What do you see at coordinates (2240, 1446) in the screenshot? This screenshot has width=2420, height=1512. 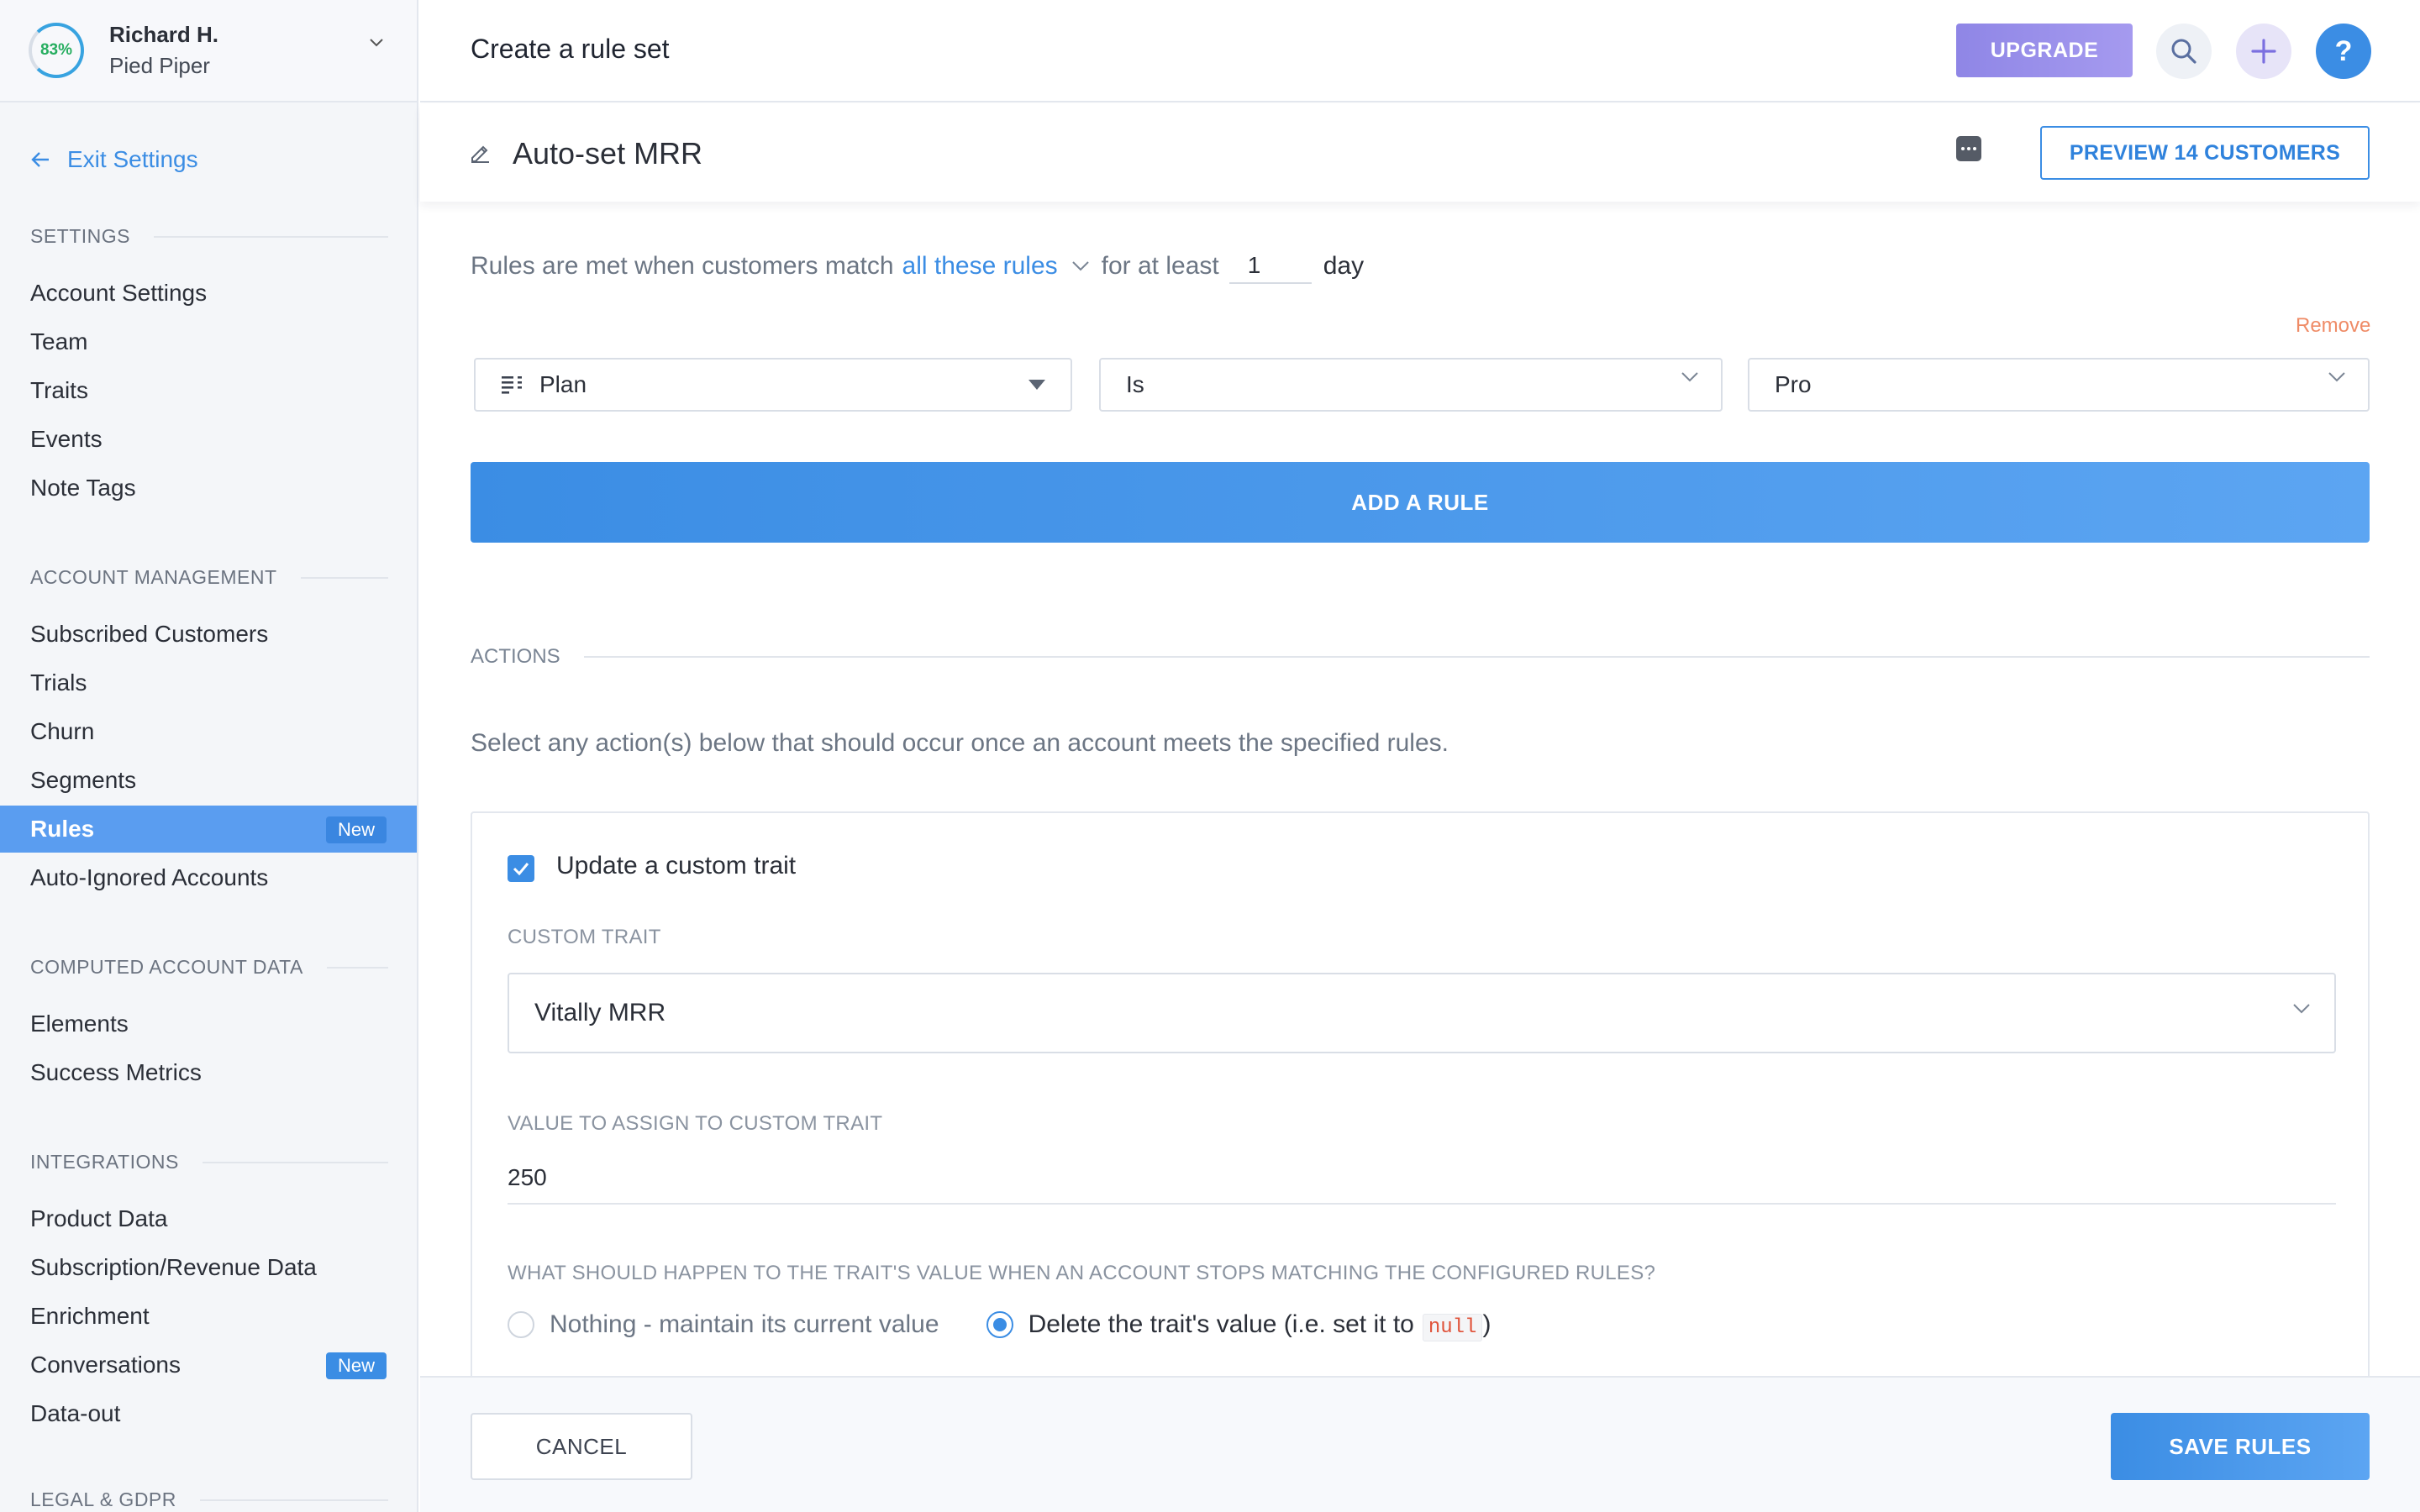 I see `save-rules-button: SAVE RULES` at bounding box center [2240, 1446].